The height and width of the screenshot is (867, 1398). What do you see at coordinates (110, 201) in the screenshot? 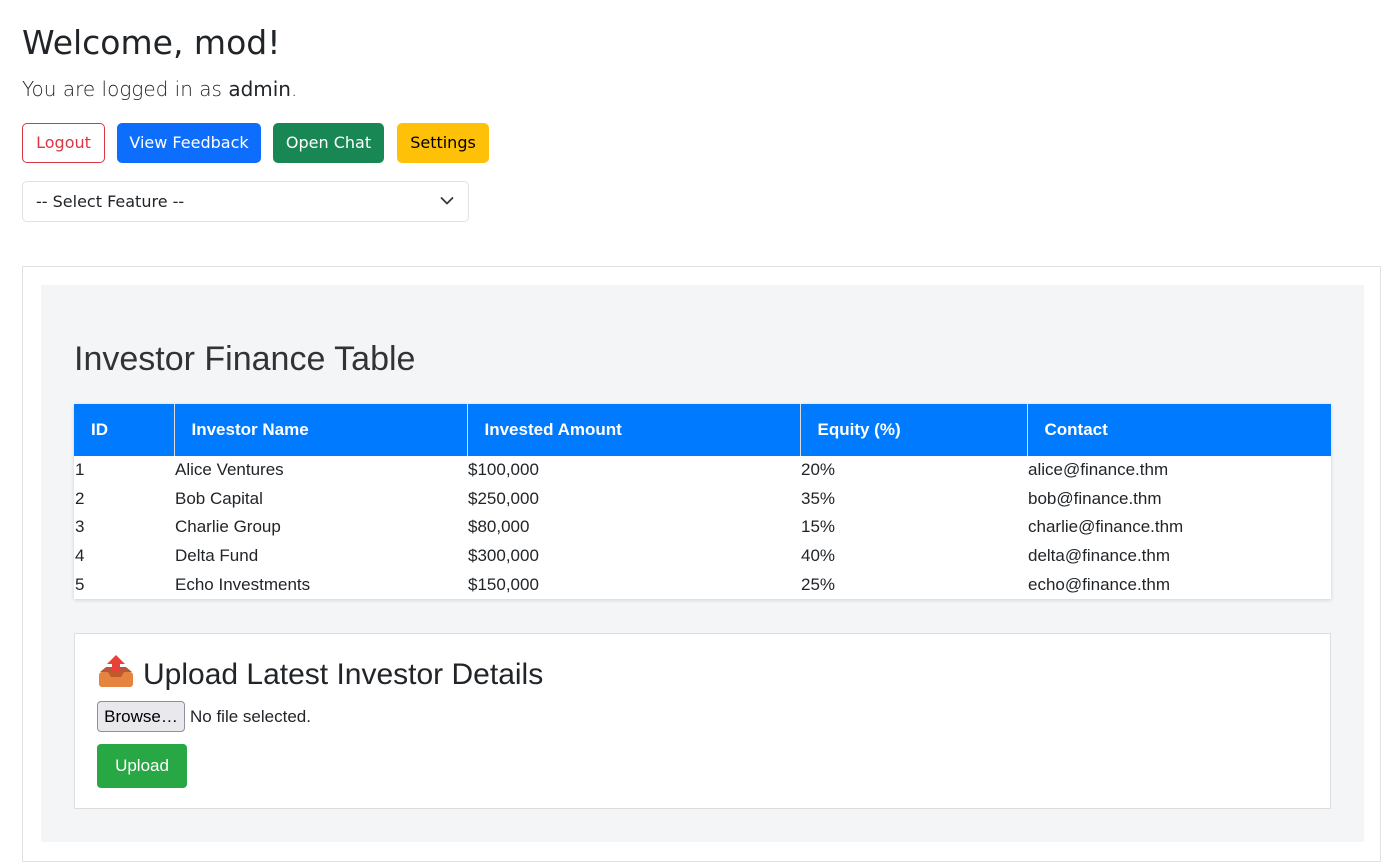
I see `feature-select-value: -- Select Feature --` at bounding box center [110, 201].